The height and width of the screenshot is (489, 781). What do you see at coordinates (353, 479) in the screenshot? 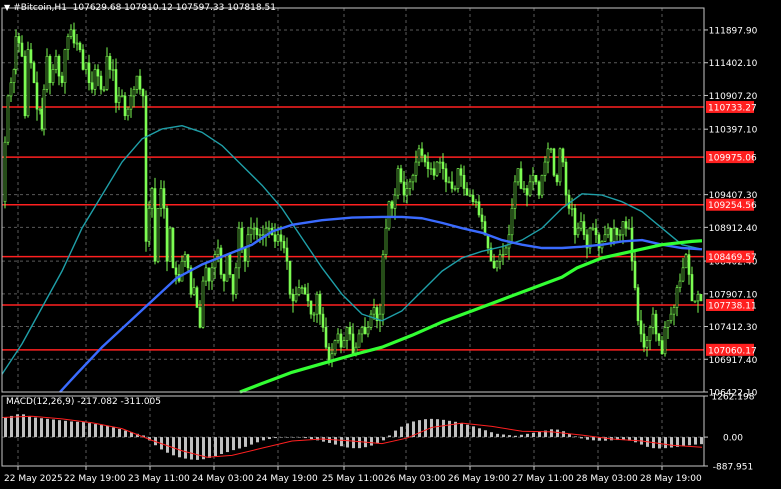
I see `x-tick-label: 25 May 11:00` at bounding box center [353, 479].